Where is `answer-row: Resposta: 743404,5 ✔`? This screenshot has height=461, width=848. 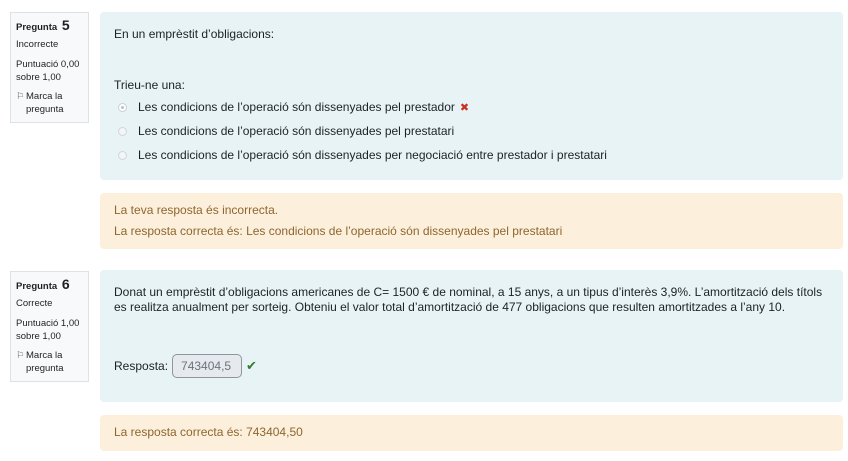 answer-row: Resposta: 743404,5 ✔ is located at coordinates (185, 366).